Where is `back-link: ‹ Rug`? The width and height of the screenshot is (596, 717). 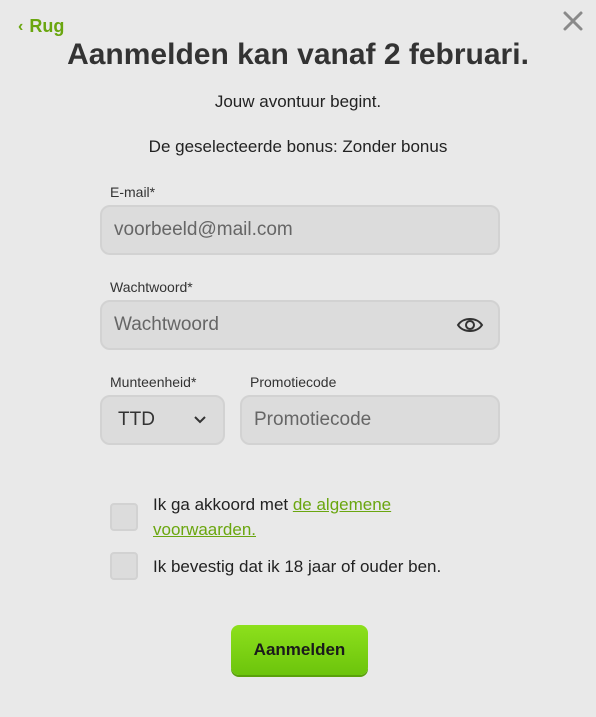
back-link: ‹ Rug is located at coordinates (41, 26).